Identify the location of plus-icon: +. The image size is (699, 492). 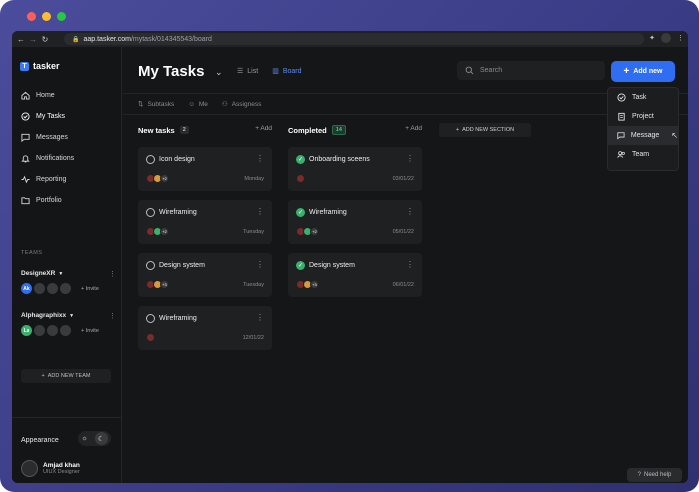
(457, 130).